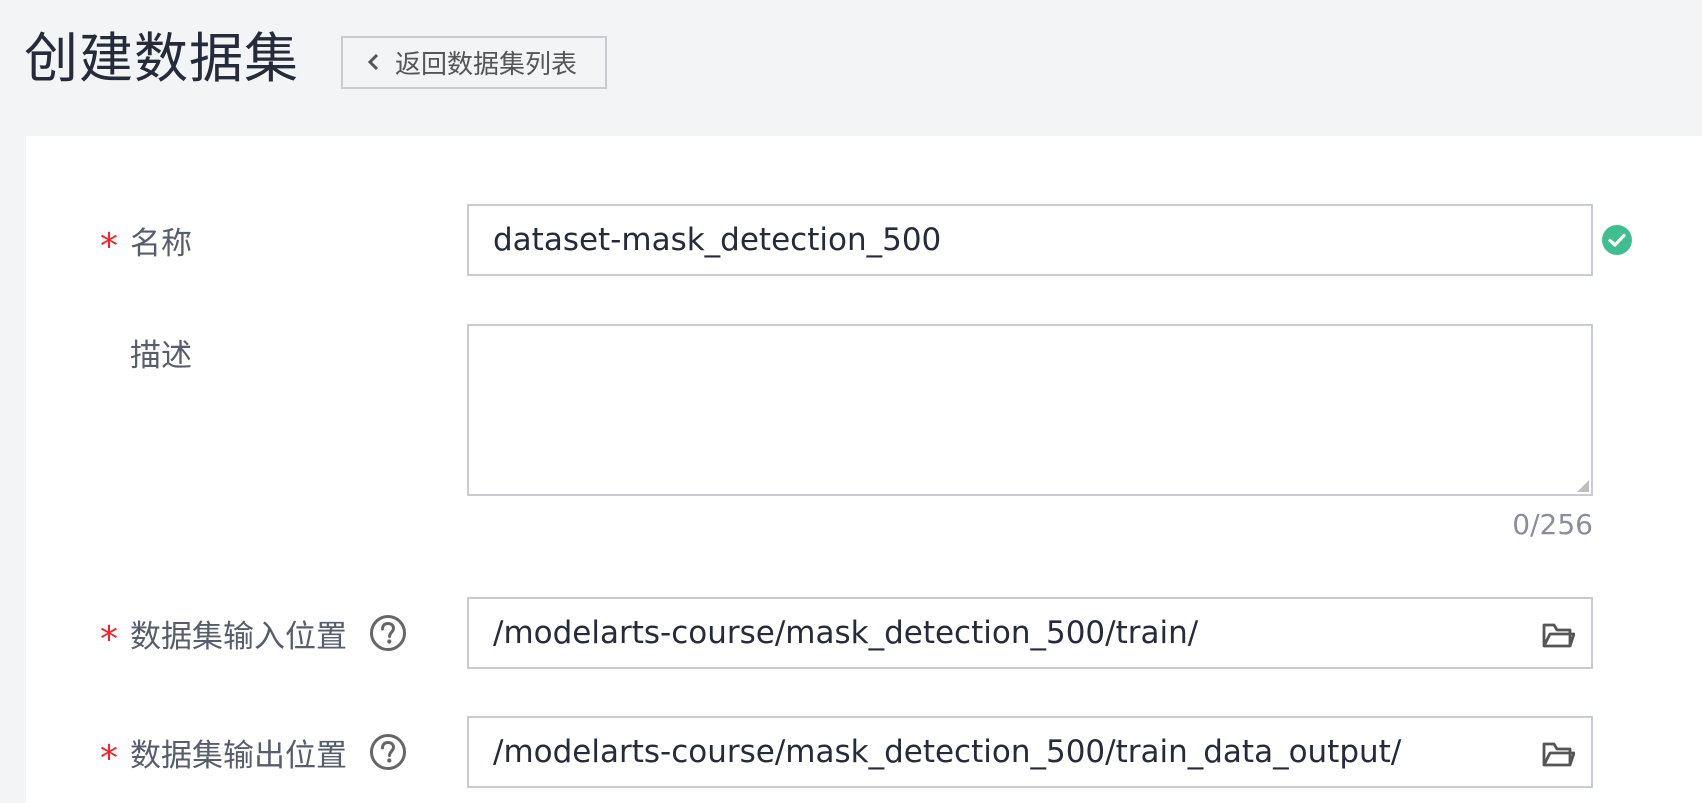  Describe the element at coordinates (486, 65) in the screenshot. I see `back-button-label: 返回数据集列表` at that location.